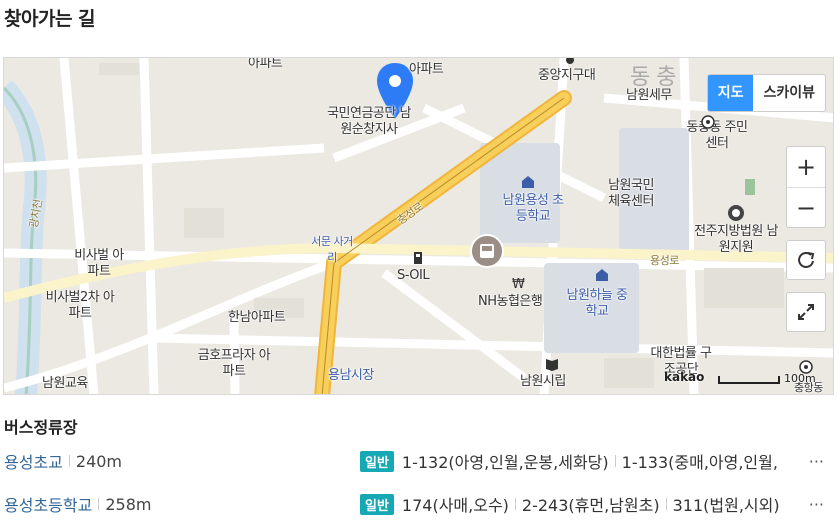  I want to click on scale-text: 100m, so click(800, 378).